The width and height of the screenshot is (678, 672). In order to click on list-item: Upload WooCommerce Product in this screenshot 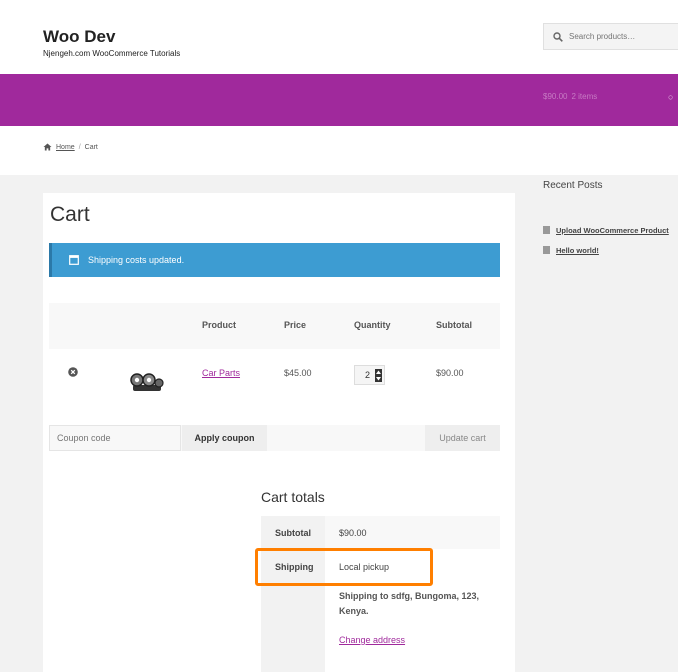, I will do `click(606, 230)`.